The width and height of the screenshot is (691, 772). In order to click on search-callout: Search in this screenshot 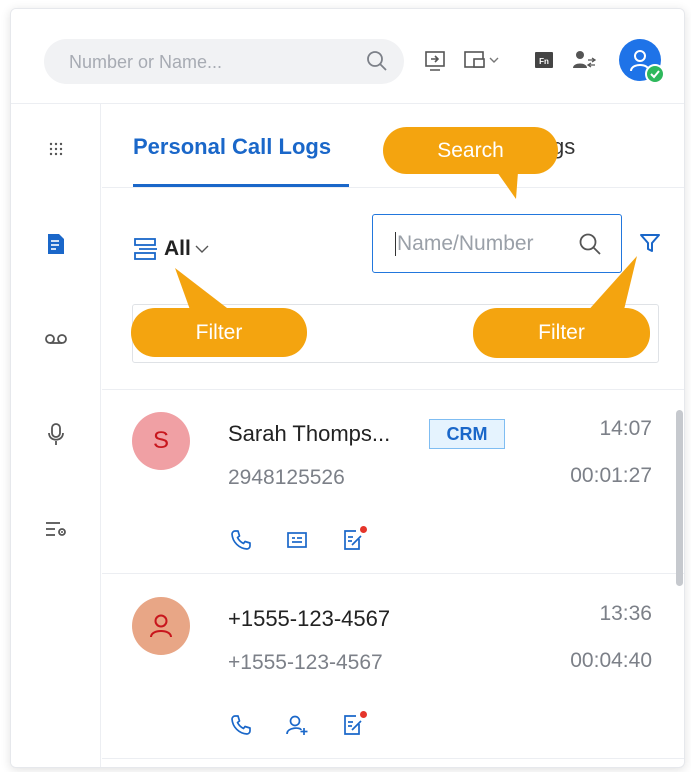, I will do `click(470, 150)`.